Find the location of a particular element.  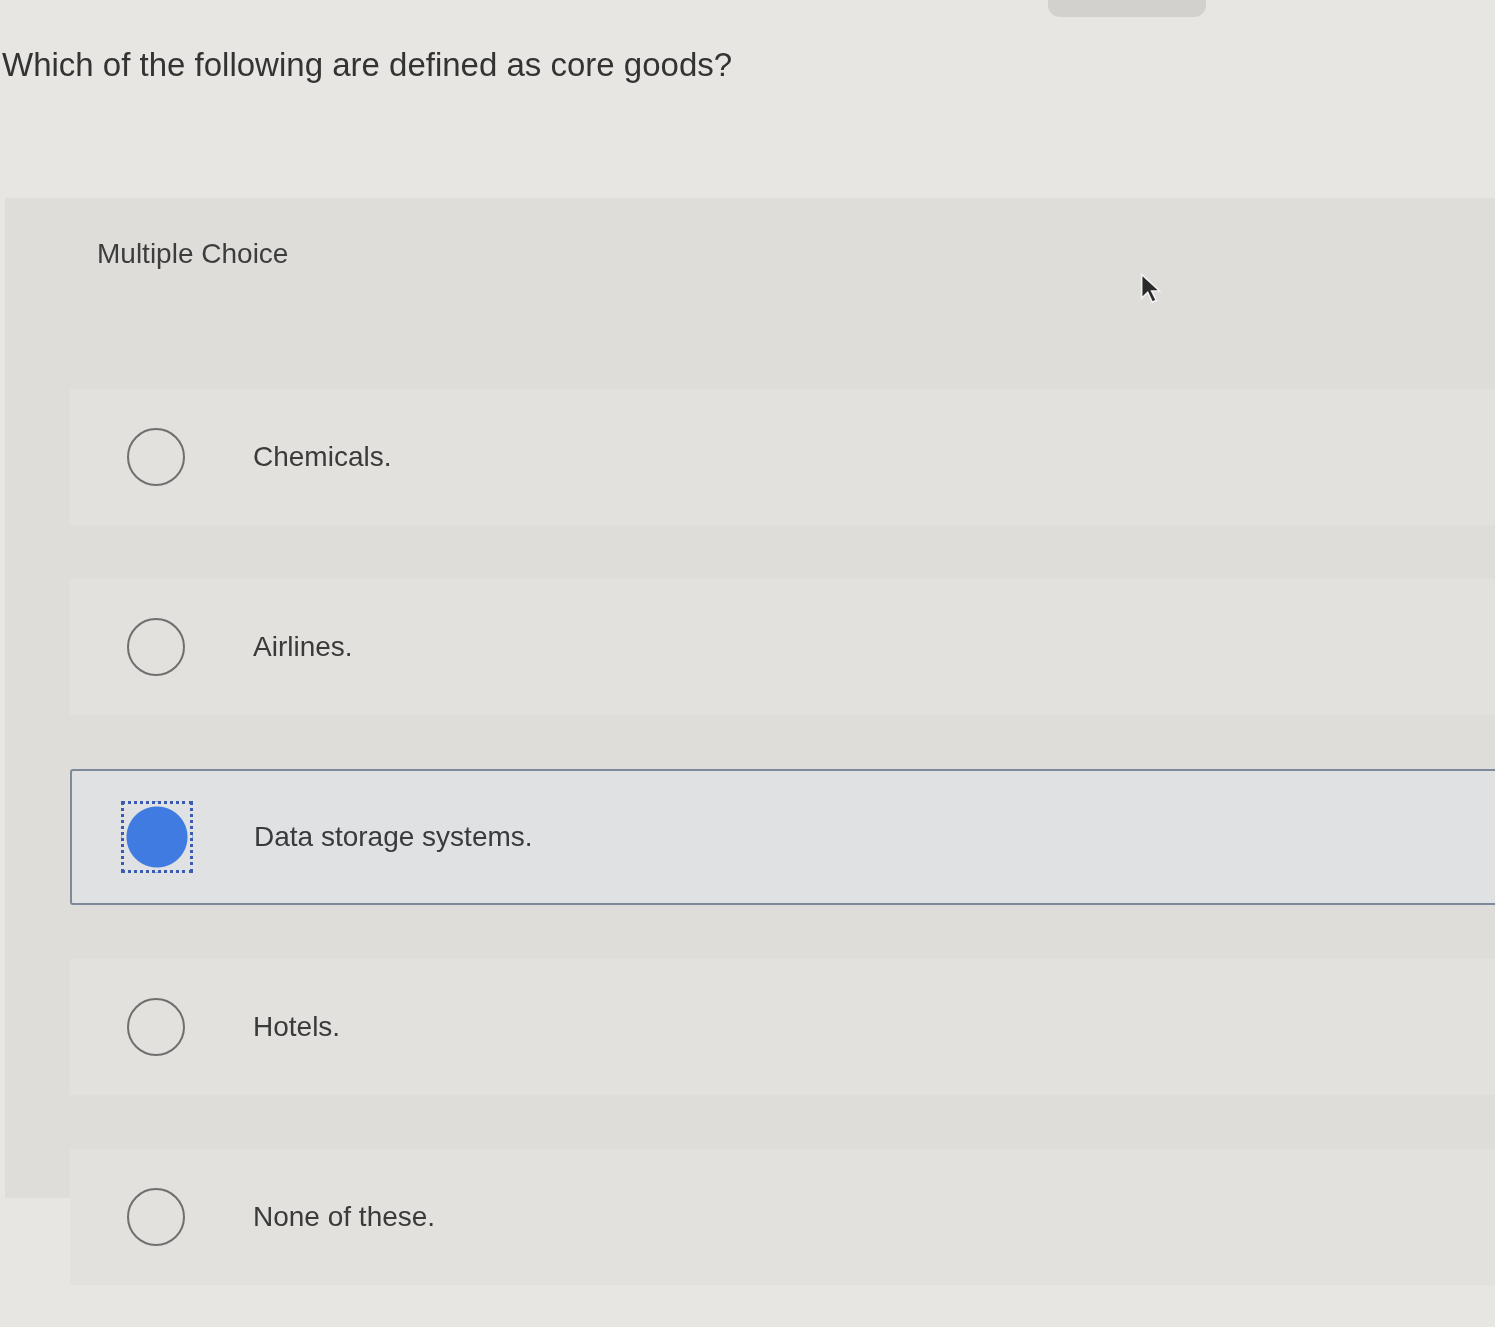

question-text: Which of the following are defined as core goods? is located at coordinates (367, 65).